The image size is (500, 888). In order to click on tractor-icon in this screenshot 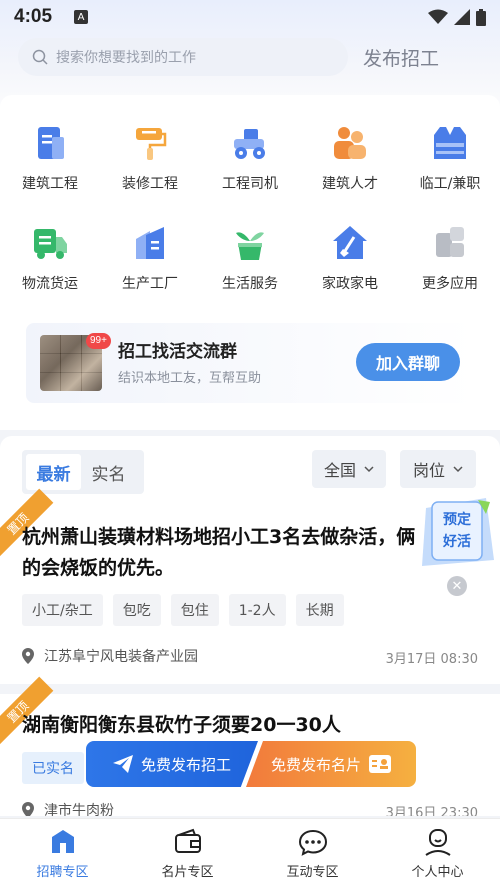, I will do `click(249, 144)`.